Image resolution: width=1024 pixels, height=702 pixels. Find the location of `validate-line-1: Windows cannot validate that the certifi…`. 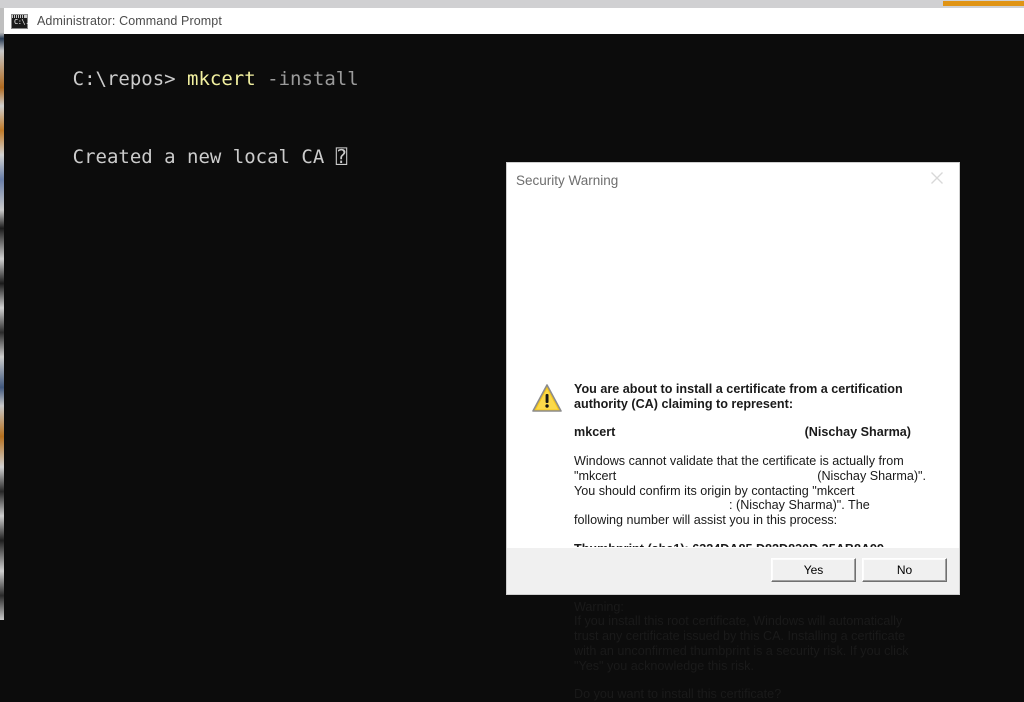

validate-line-1: Windows cannot validate that the certifi… is located at coordinates (739, 461).